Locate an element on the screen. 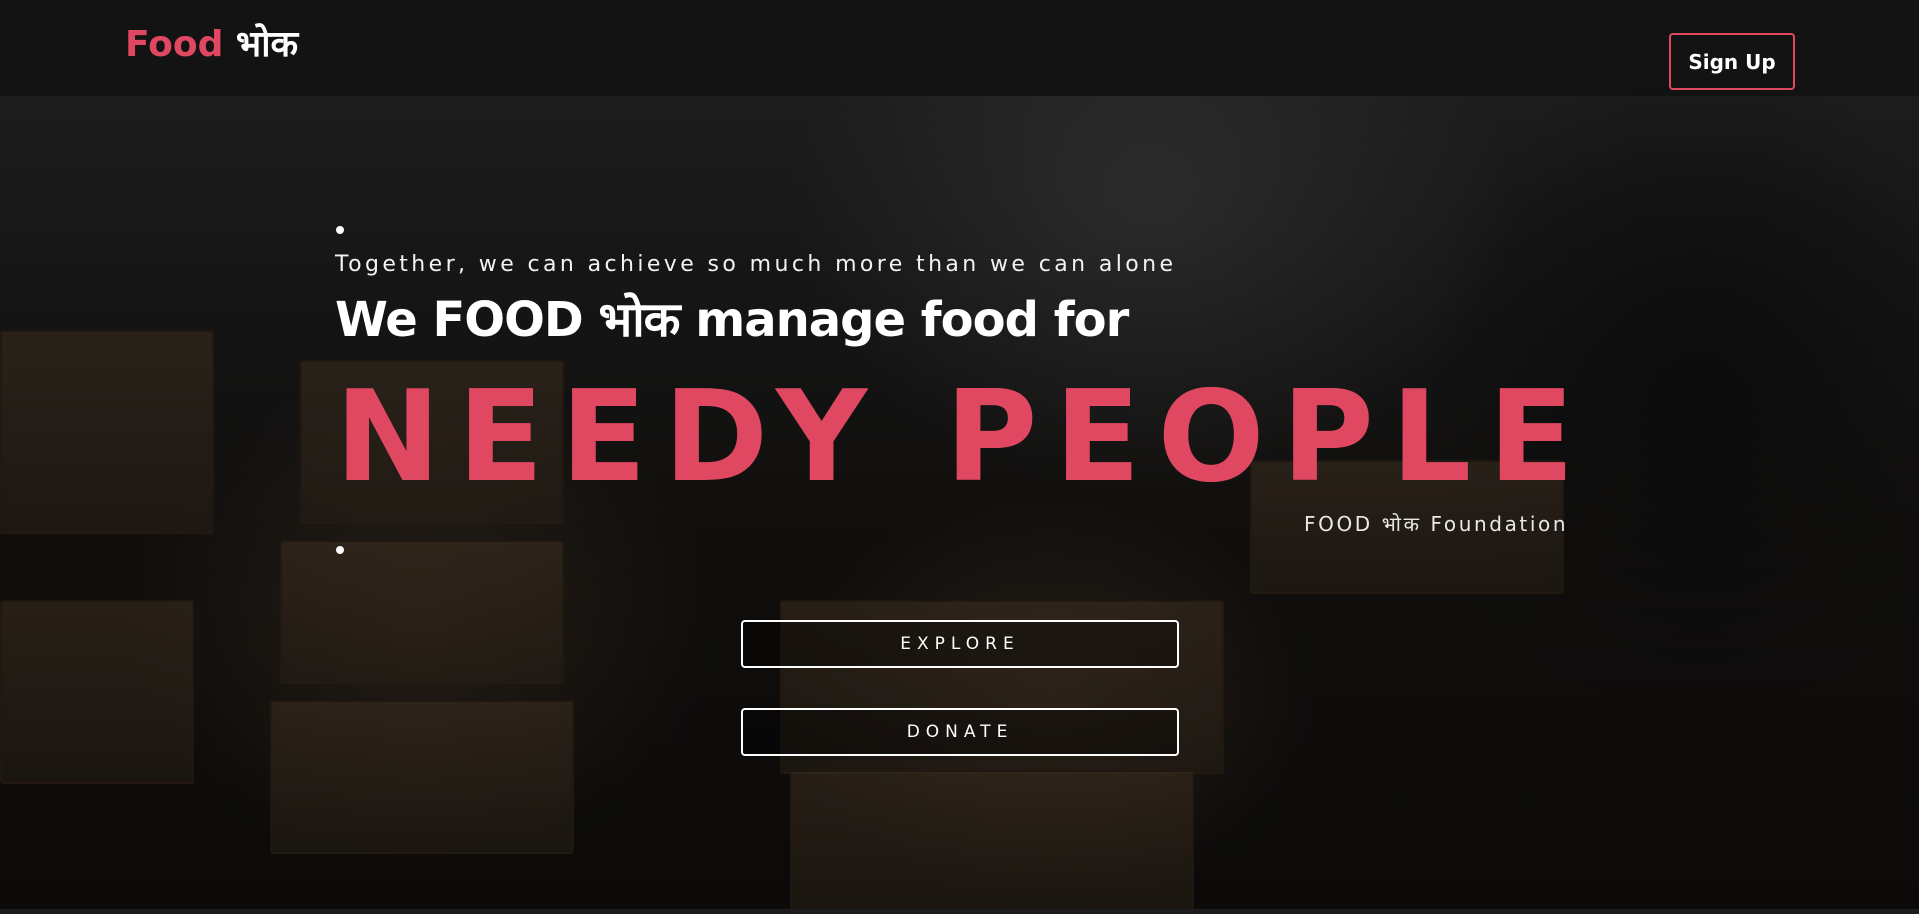 This screenshot has width=1919, height=914. bullet-dot-bottom is located at coordinates (340, 550).